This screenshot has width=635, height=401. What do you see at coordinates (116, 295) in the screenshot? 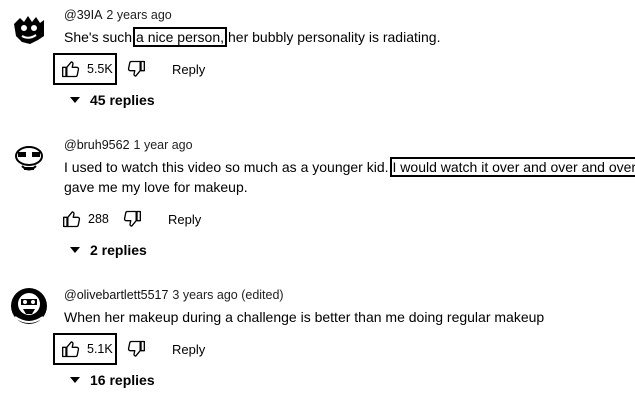
I see `comment-author: @olivebartlett5517` at bounding box center [116, 295].